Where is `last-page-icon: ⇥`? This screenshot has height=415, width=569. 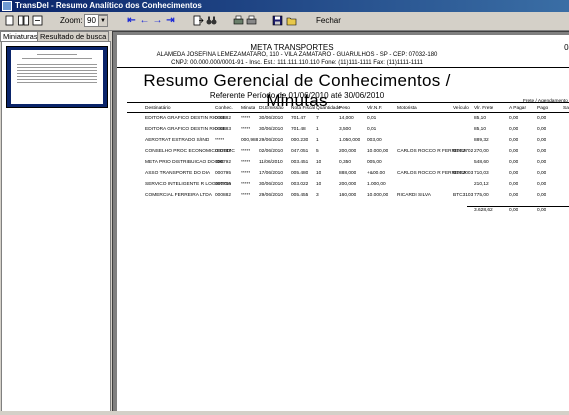
last-page-icon: ⇥ is located at coordinates (170, 20).